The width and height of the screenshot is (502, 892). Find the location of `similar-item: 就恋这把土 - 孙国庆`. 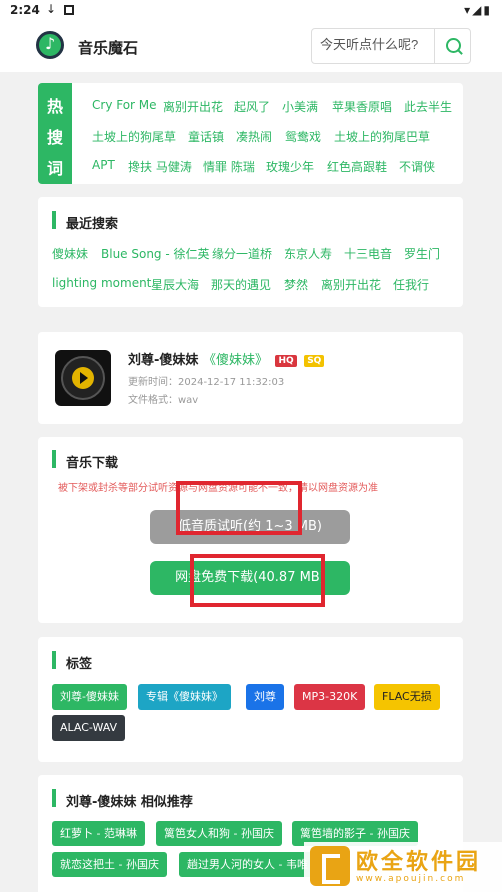

similar-item: 就恋这把土 - 孙国庆 is located at coordinates (109, 864).